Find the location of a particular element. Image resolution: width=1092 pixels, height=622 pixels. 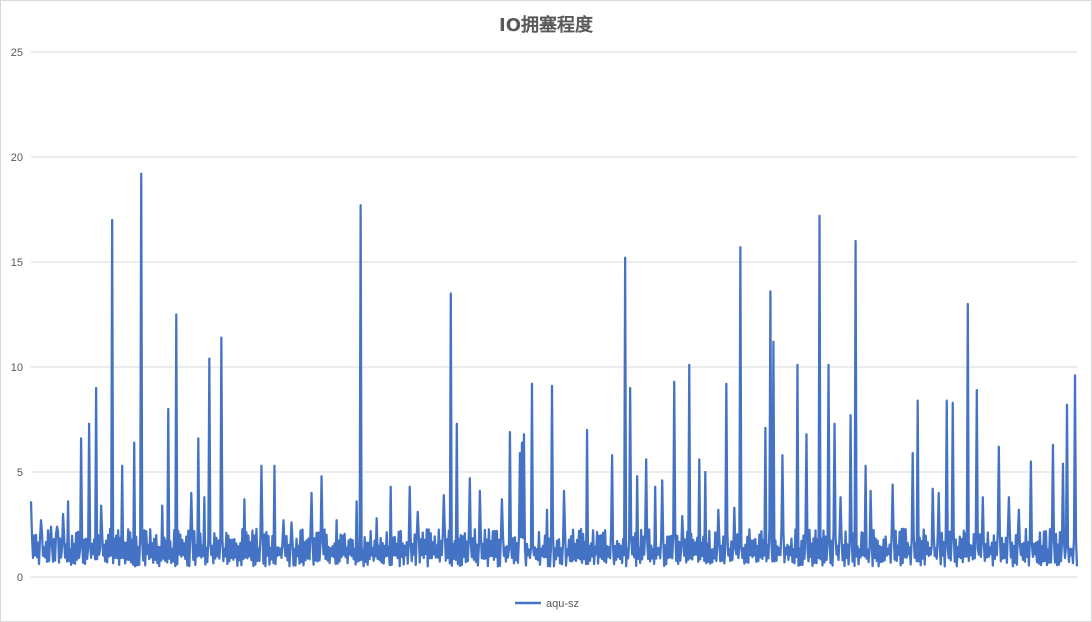

y-axis-ticks: 0 5 10 15 20 25 is located at coordinates (17, 315).